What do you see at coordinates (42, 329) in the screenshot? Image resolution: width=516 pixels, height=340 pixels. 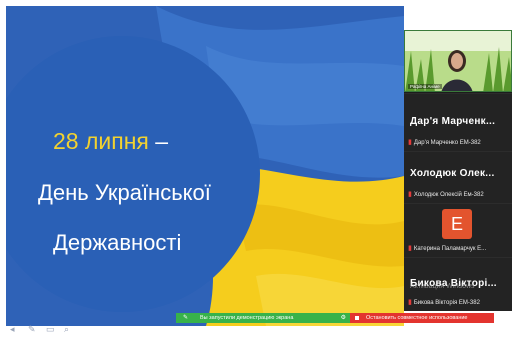 I see `slide-toolbar: ◂ ✎ ▭ ⌕` at bounding box center [42, 329].